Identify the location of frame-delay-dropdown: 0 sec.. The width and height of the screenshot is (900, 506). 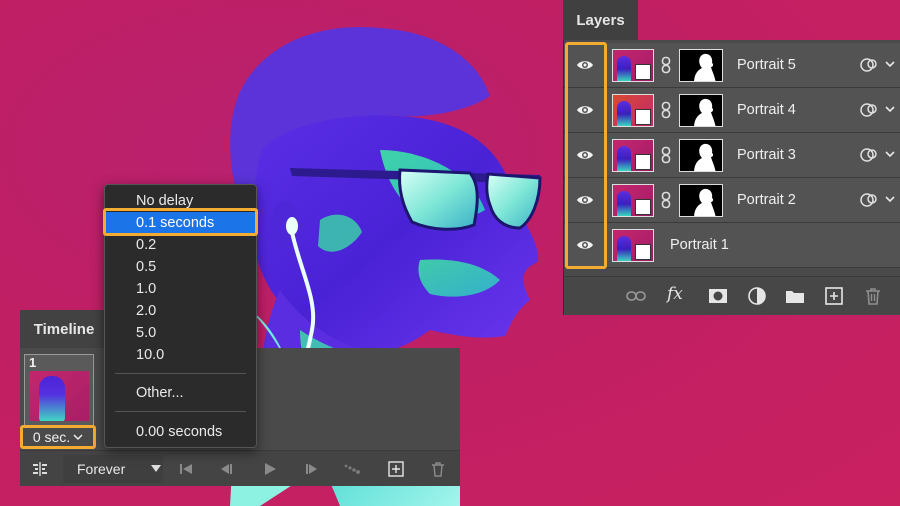
(58, 437).